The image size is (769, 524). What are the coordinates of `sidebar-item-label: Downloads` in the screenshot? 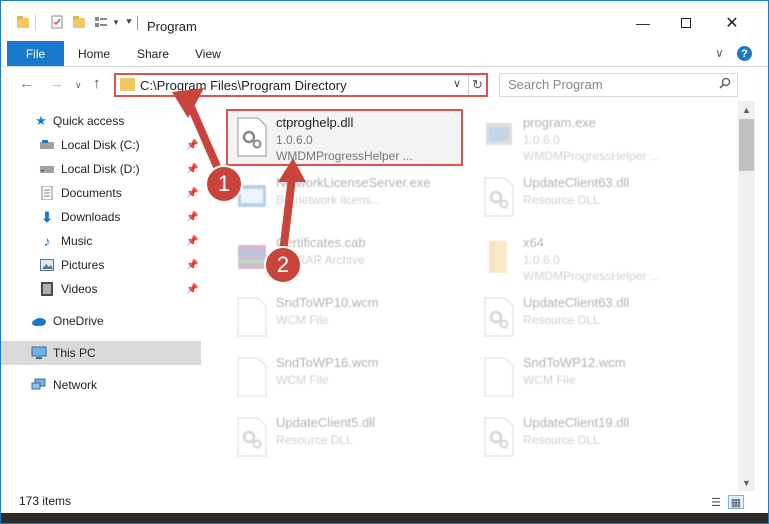 It's located at (91, 217).